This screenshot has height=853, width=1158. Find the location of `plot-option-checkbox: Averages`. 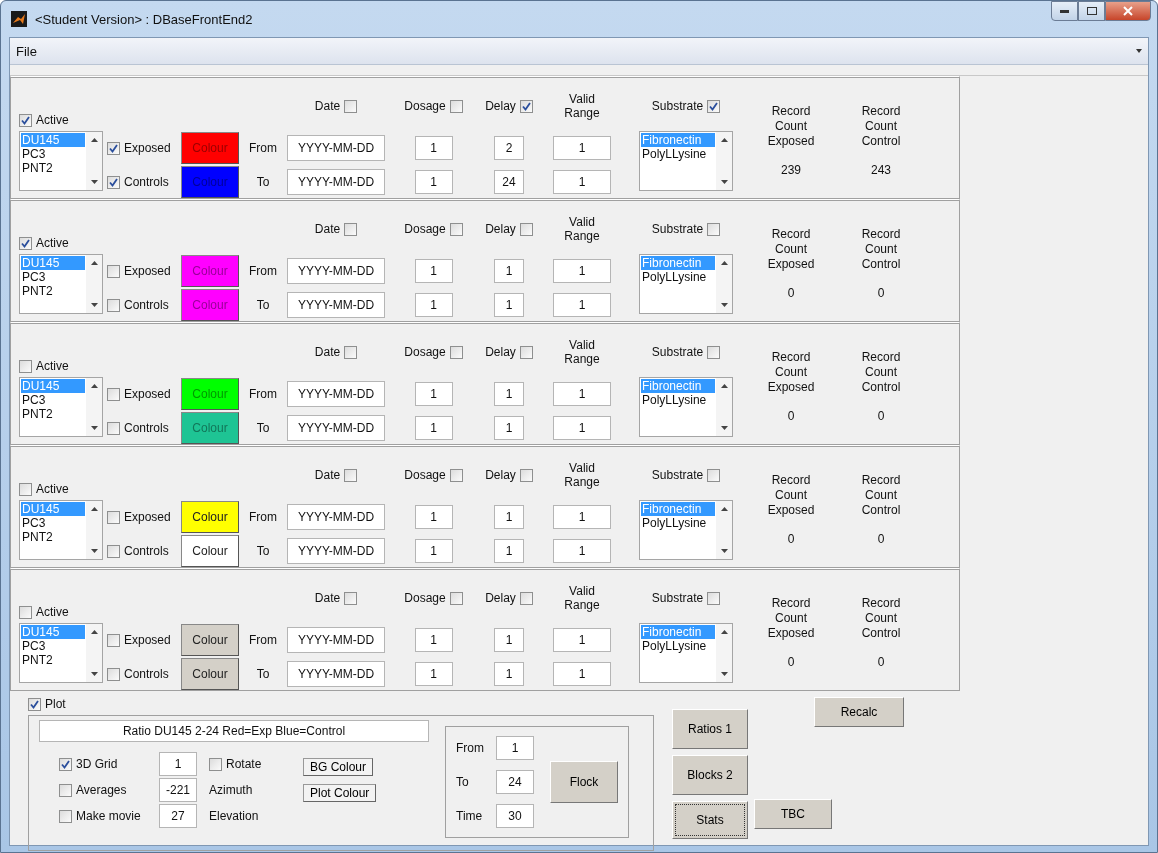

plot-option-checkbox: Averages is located at coordinates (109, 790).